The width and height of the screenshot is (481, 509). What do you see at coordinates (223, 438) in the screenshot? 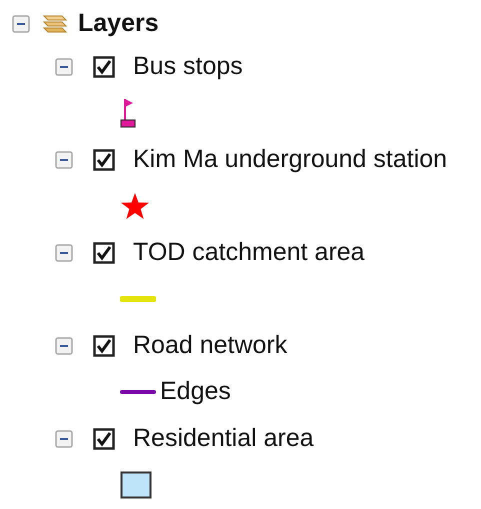
I see `layer-name: Residential area` at bounding box center [223, 438].